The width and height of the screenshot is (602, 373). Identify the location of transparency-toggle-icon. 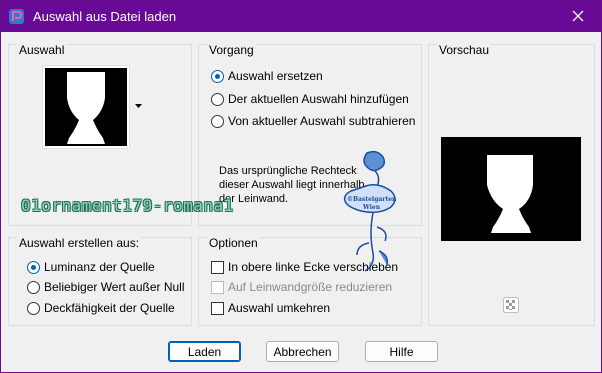
(511, 305).